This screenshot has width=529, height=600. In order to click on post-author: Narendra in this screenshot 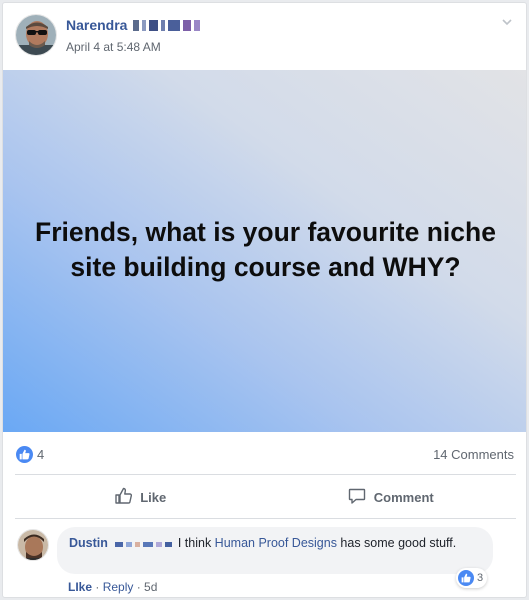, I will do `click(133, 25)`.